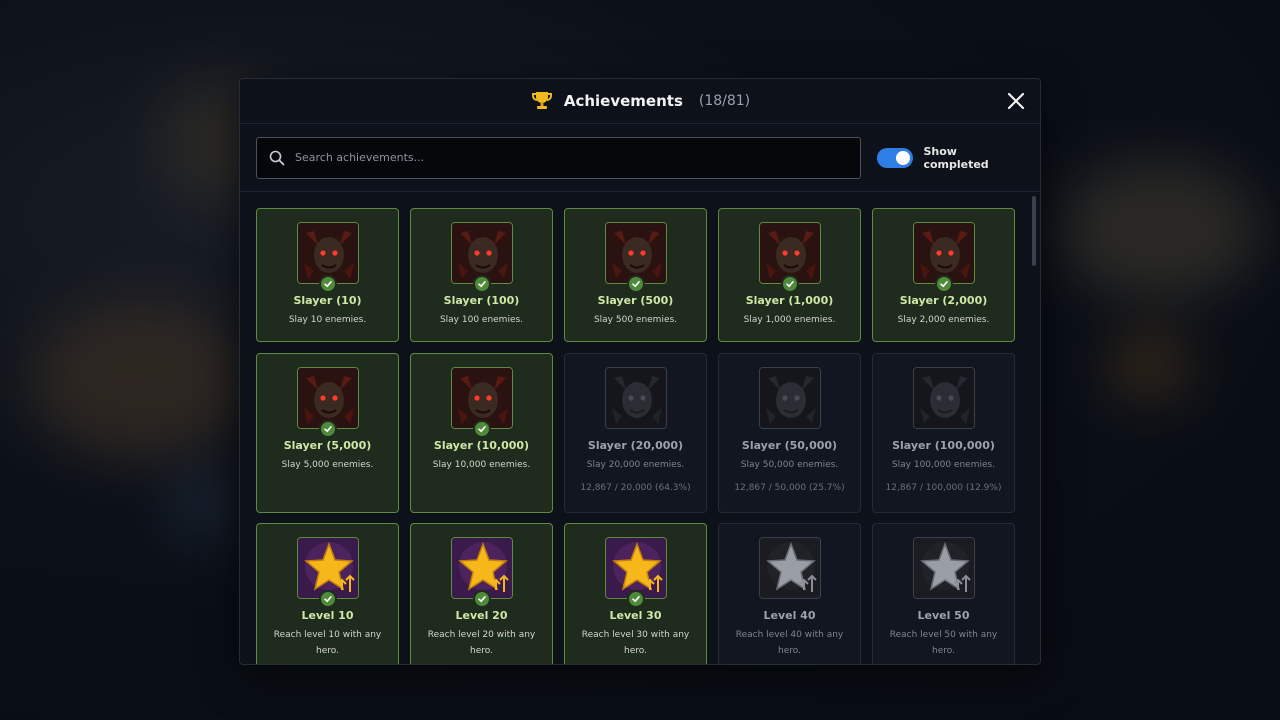 Image resolution: width=1280 pixels, height=720 pixels. I want to click on search-icon, so click(277, 157).